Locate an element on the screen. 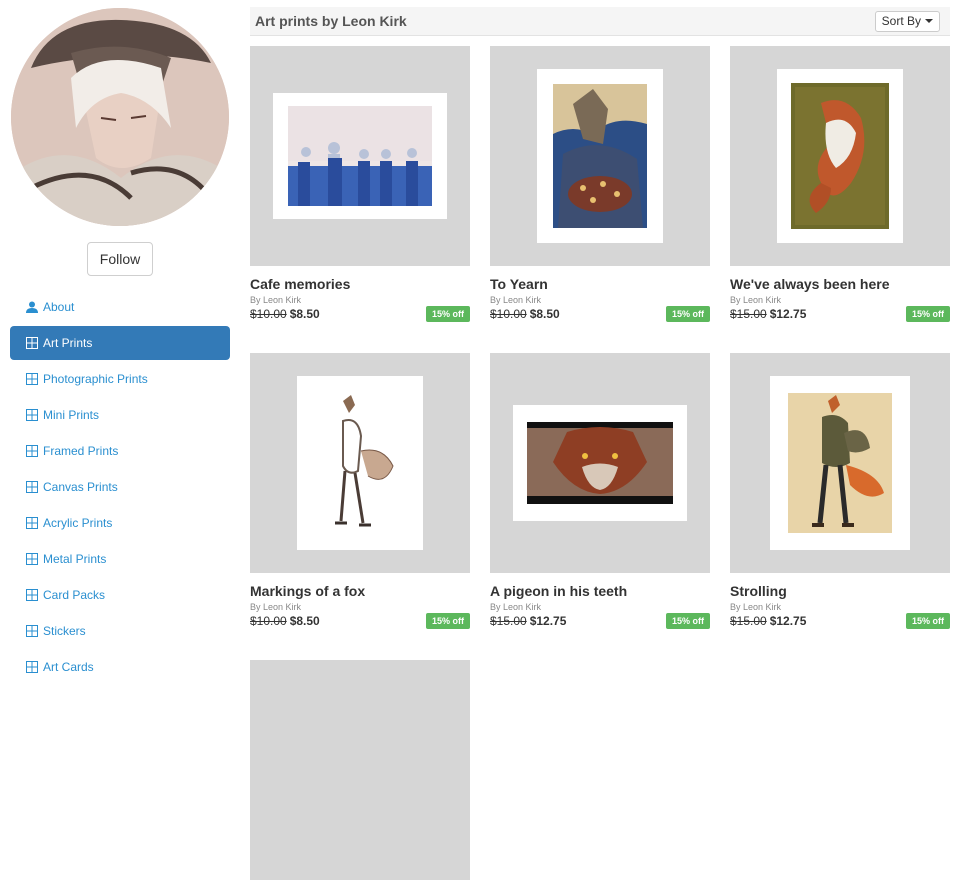  sidebar-item-canvas-prints: Canvas Prints is located at coordinates (120, 487).